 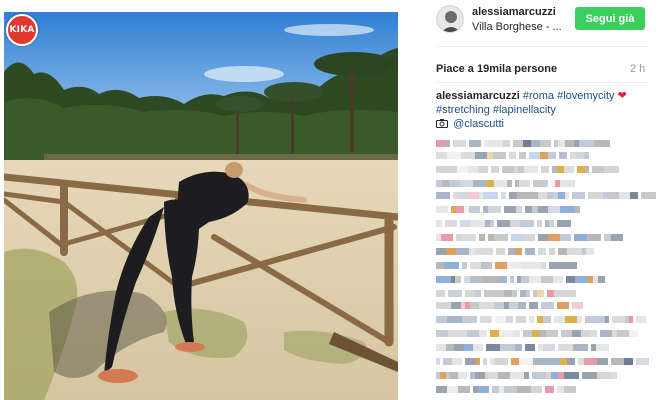 What do you see at coordinates (610, 18) in the screenshot?
I see `follow-button: Segui già` at bounding box center [610, 18].